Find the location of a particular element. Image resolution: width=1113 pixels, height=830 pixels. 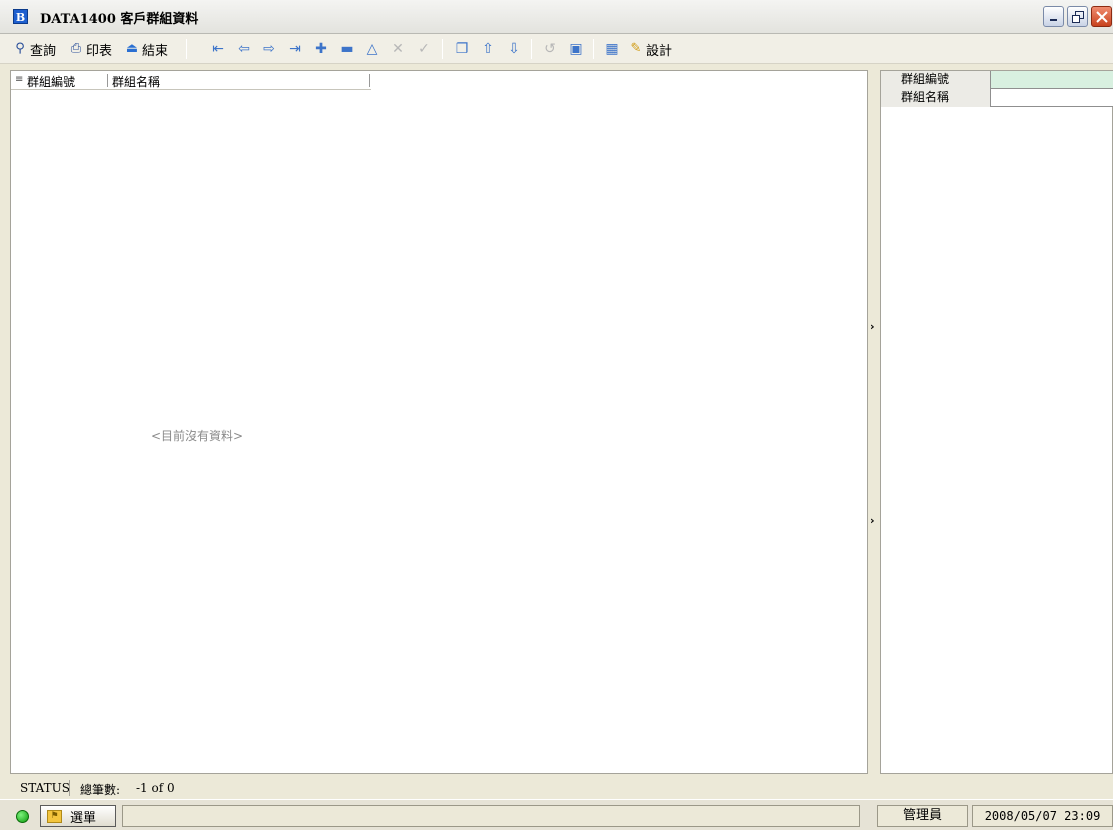

message-panel is located at coordinates (491, 816).